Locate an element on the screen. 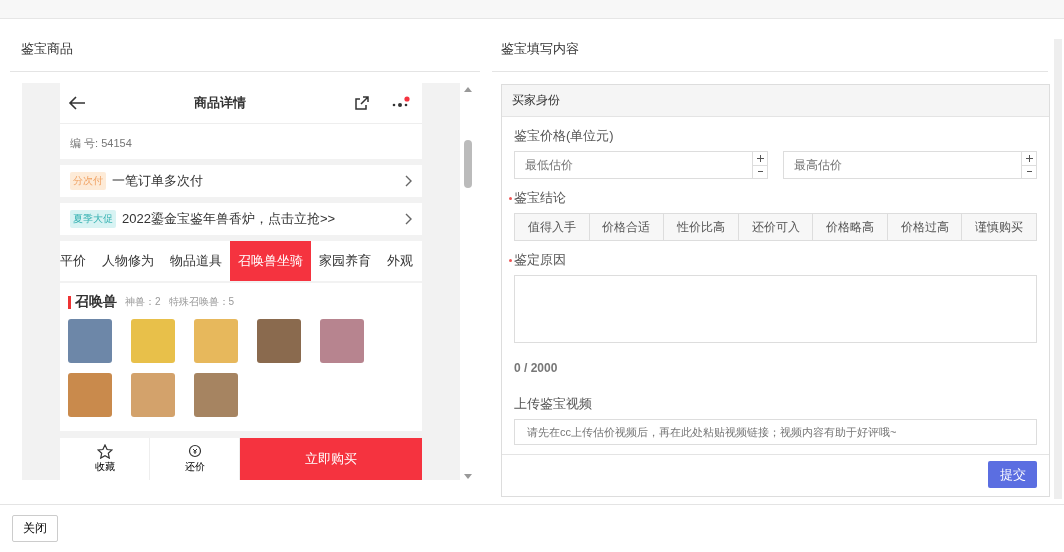 The image size is (1064, 552). category-tab: 平价 is located at coordinates (77, 261).